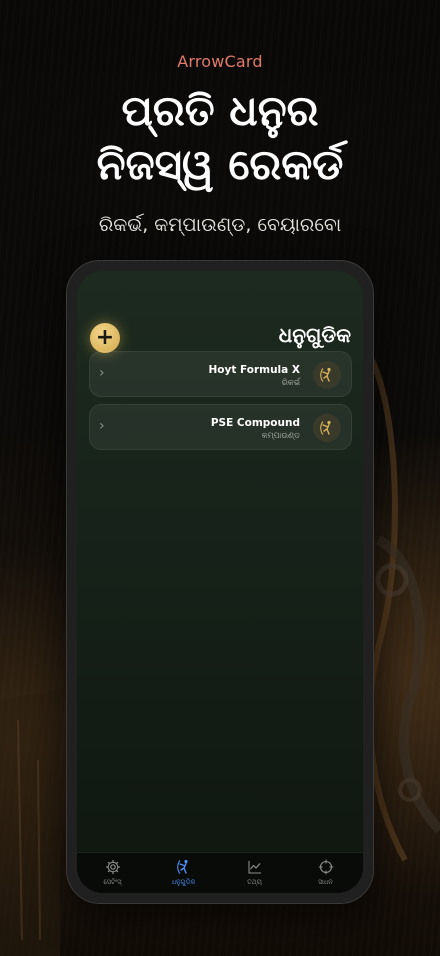 The image size is (440, 956). What do you see at coordinates (183, 875) in the screenshot?
I see `tab-bows: ଧନୁଗୁଡିକ` at bounding box center [183, 875].